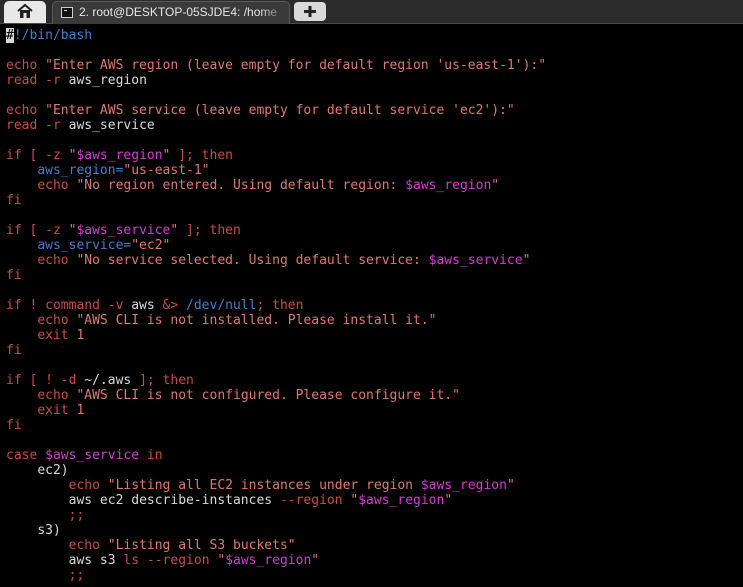  Describe the element at coordinates (194, 560) in the screenshot. I see `code-line-36: aws s3 ls --region "$aws_region"` at that location.